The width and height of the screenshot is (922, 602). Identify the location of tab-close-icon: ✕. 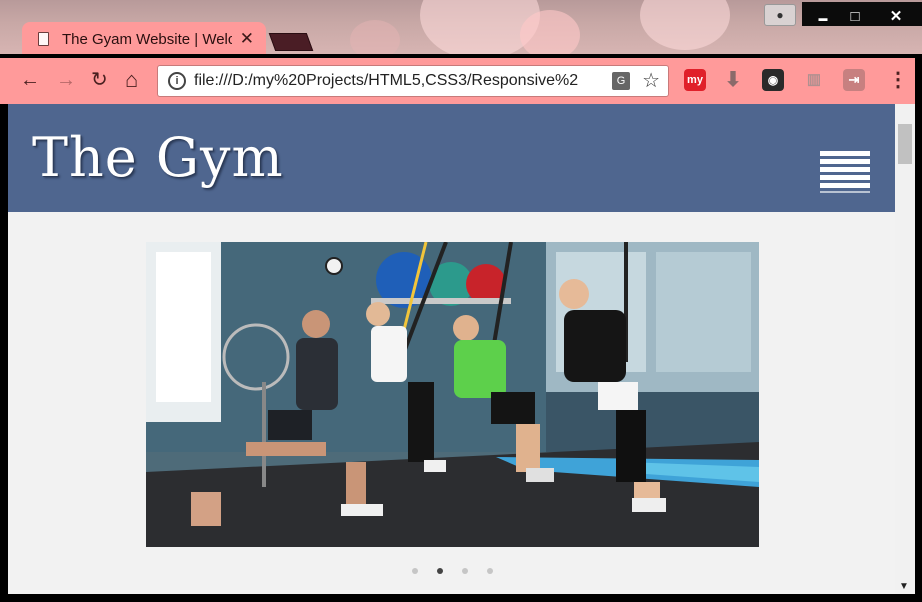
(247, 39).